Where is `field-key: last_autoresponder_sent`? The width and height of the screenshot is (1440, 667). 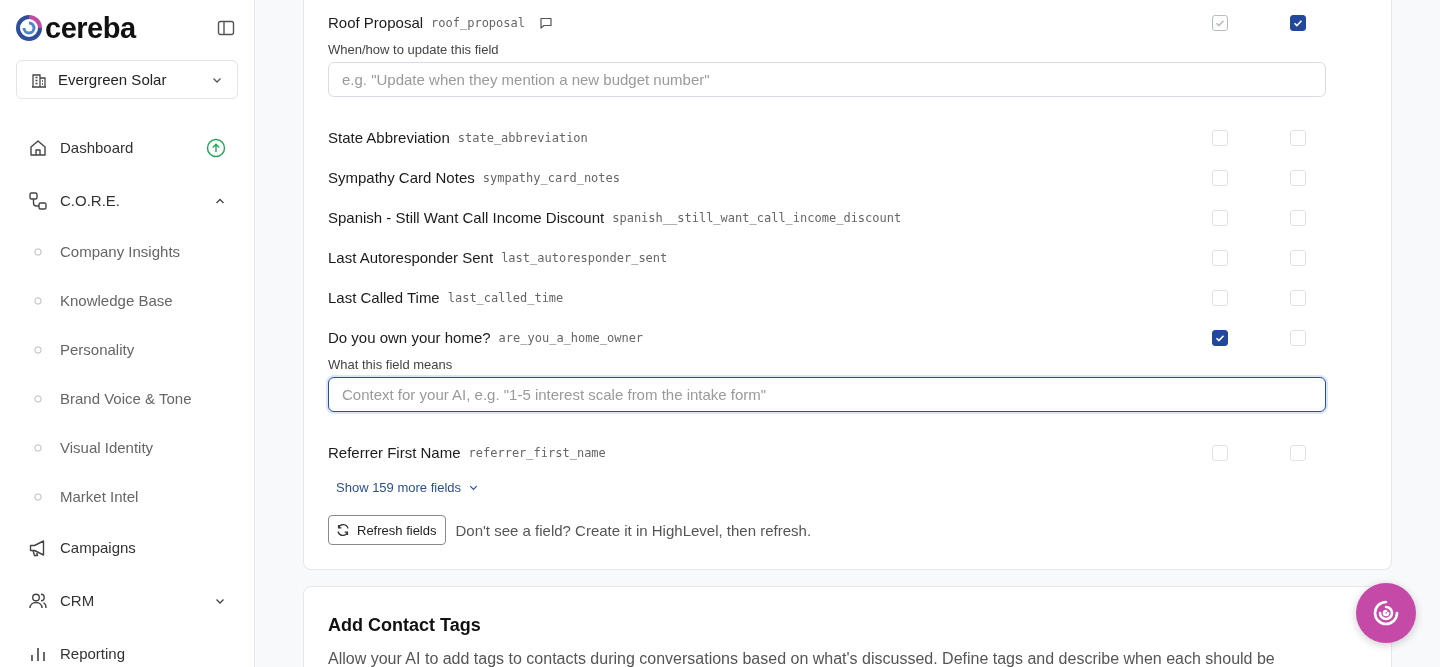 field-key: last_autoresponder_sent is located at coordinates (584, 257).